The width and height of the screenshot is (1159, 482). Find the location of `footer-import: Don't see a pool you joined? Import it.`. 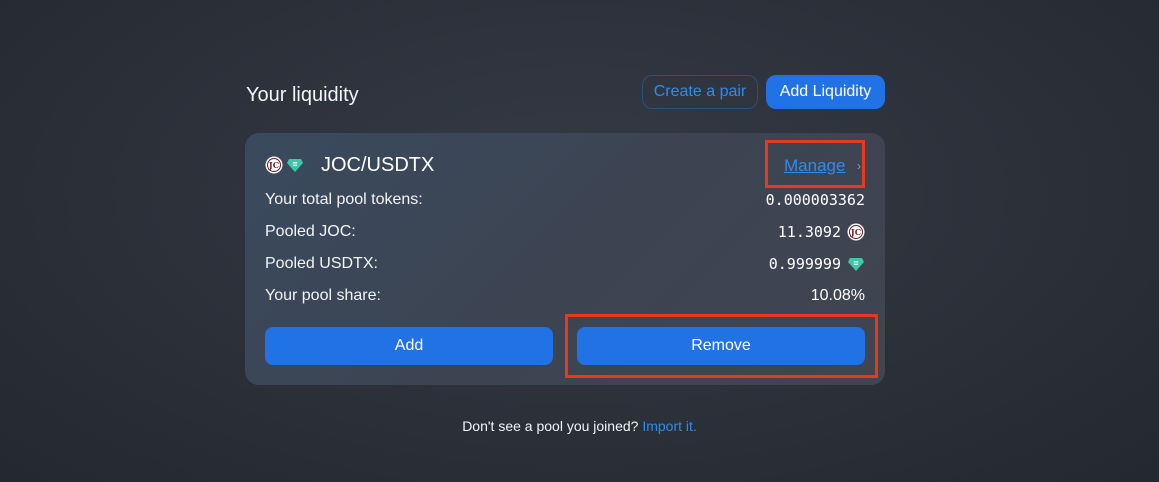

footer-import: Don't see a pool you joined? Import it. is located at coordinates (579, 426).